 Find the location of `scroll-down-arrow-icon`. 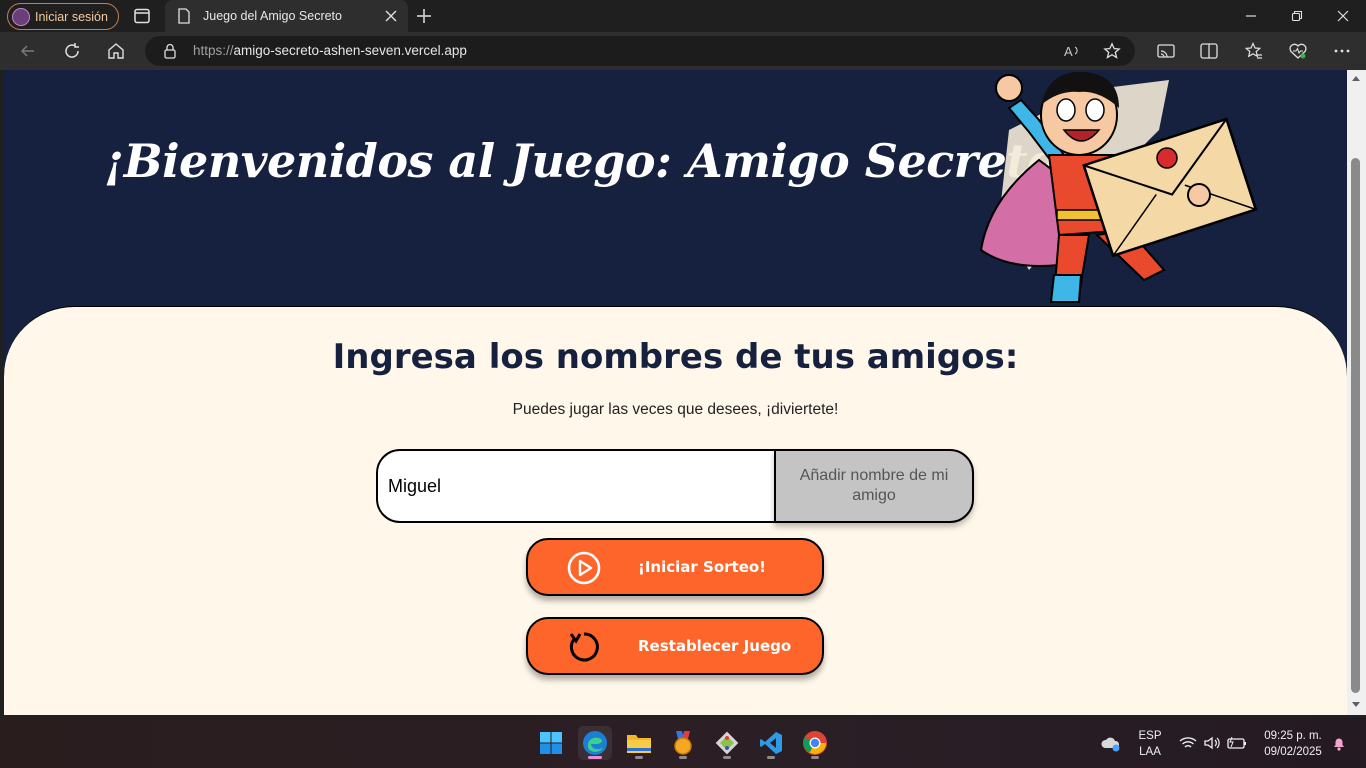

scroll-down-arrow-icon is located at coordinates (1356, 705).